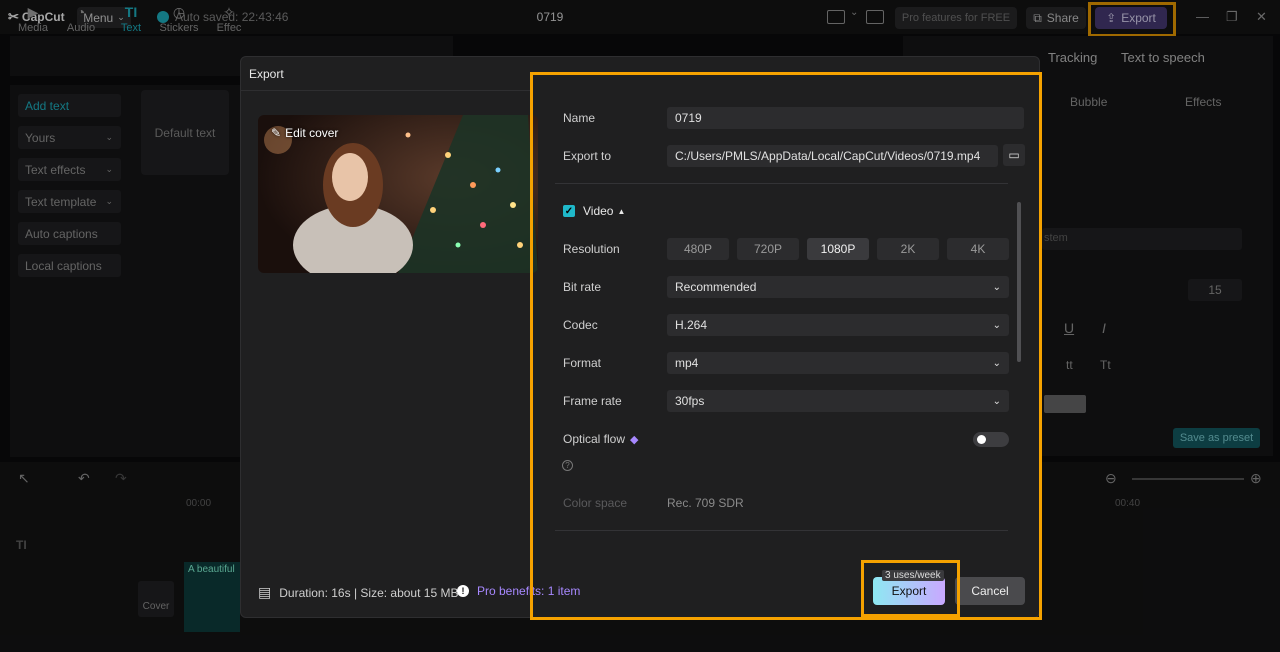  Describe the element at coordinates (276, 133) in the screenshot. I see `pencil-icon: ✎` at that location.